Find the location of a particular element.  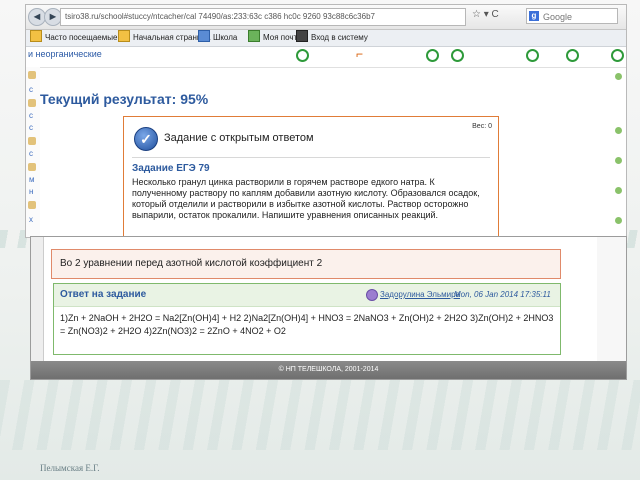

search-placeholder: Google is located at coordinates (558, 17).